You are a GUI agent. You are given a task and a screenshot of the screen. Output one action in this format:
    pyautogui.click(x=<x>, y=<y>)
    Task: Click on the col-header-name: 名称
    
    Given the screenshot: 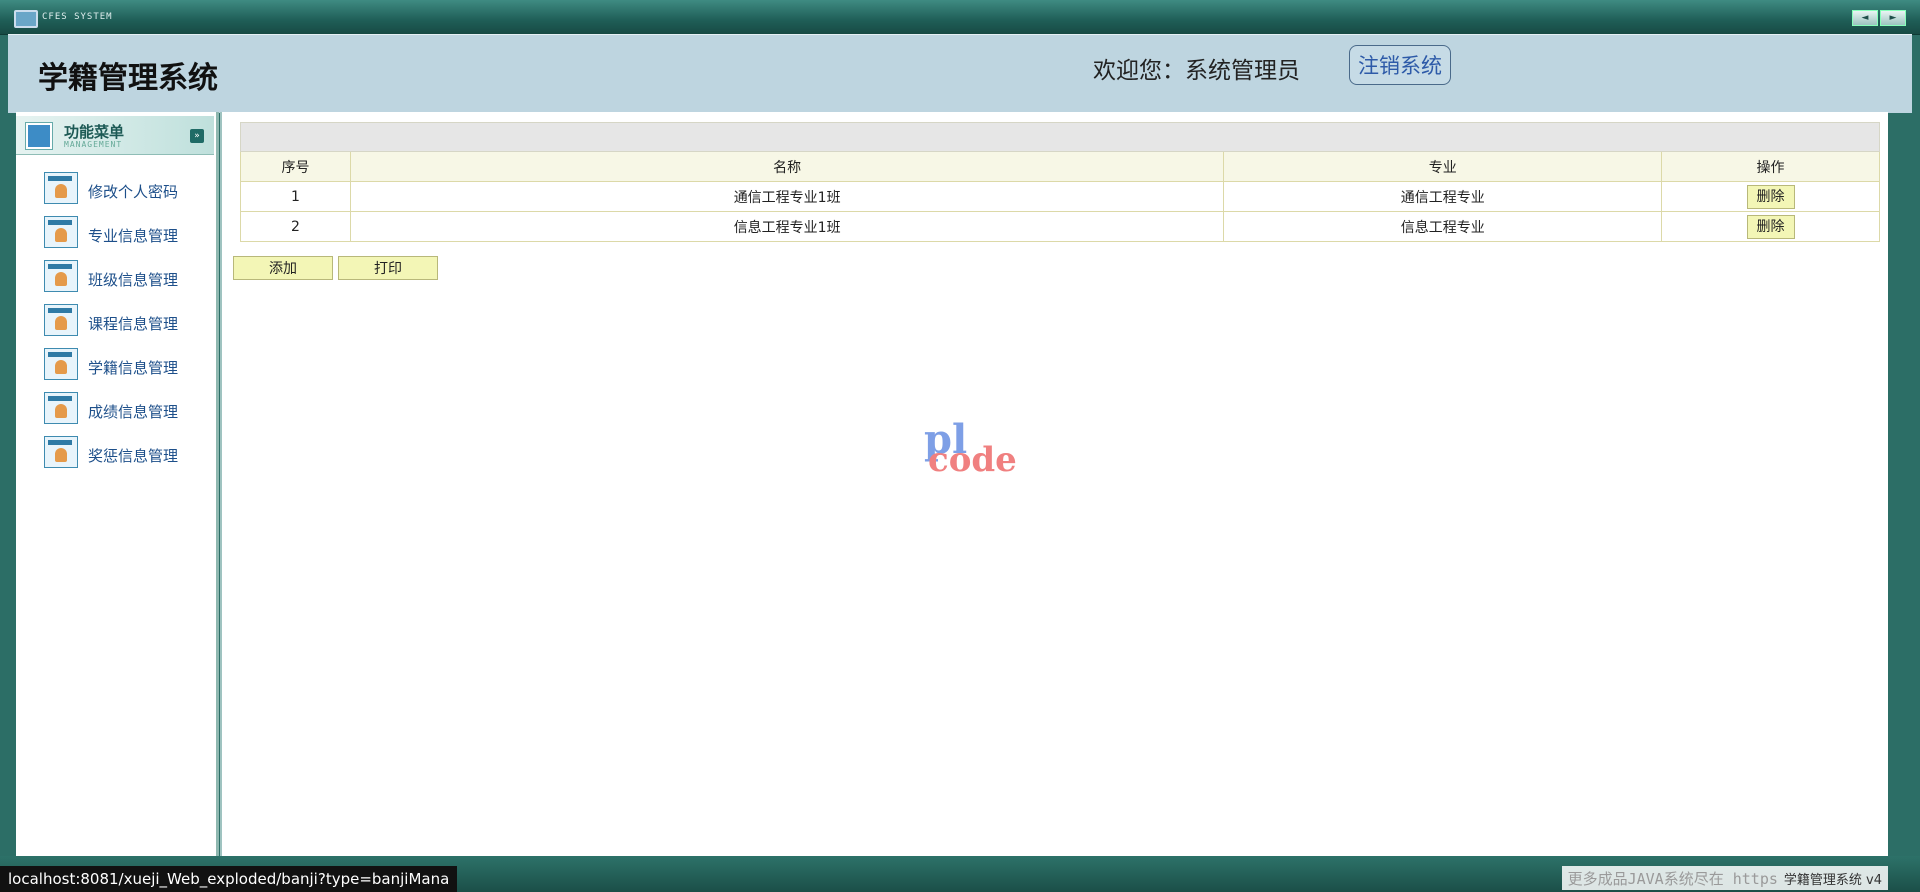 What is the action you would take?
    pyautogui.click(x=787, y=166)
    